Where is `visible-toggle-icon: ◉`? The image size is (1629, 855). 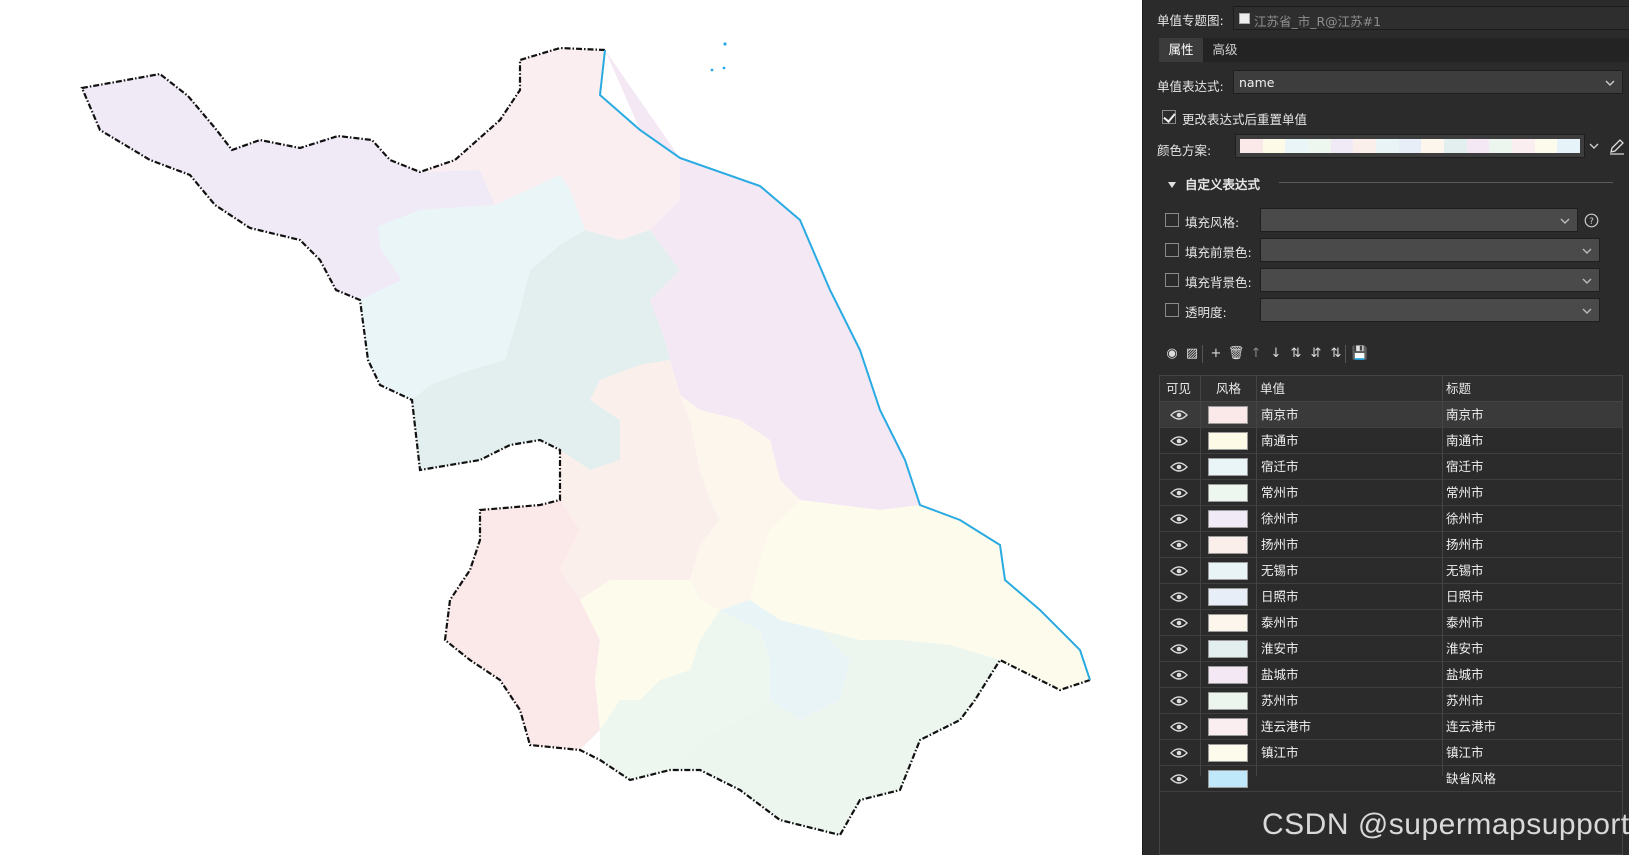
visible-toggle-icon: ◉ is located at coordinates (1172, 354).